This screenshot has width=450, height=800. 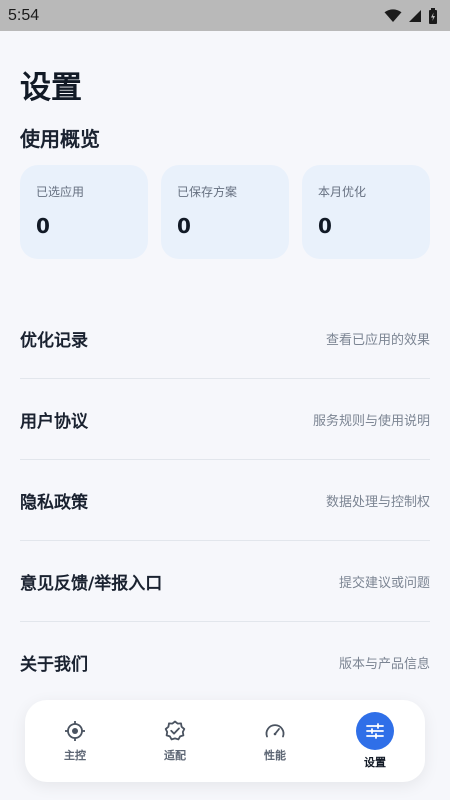 I want to click on status-time: 5:54, so click(x=24, y=15).